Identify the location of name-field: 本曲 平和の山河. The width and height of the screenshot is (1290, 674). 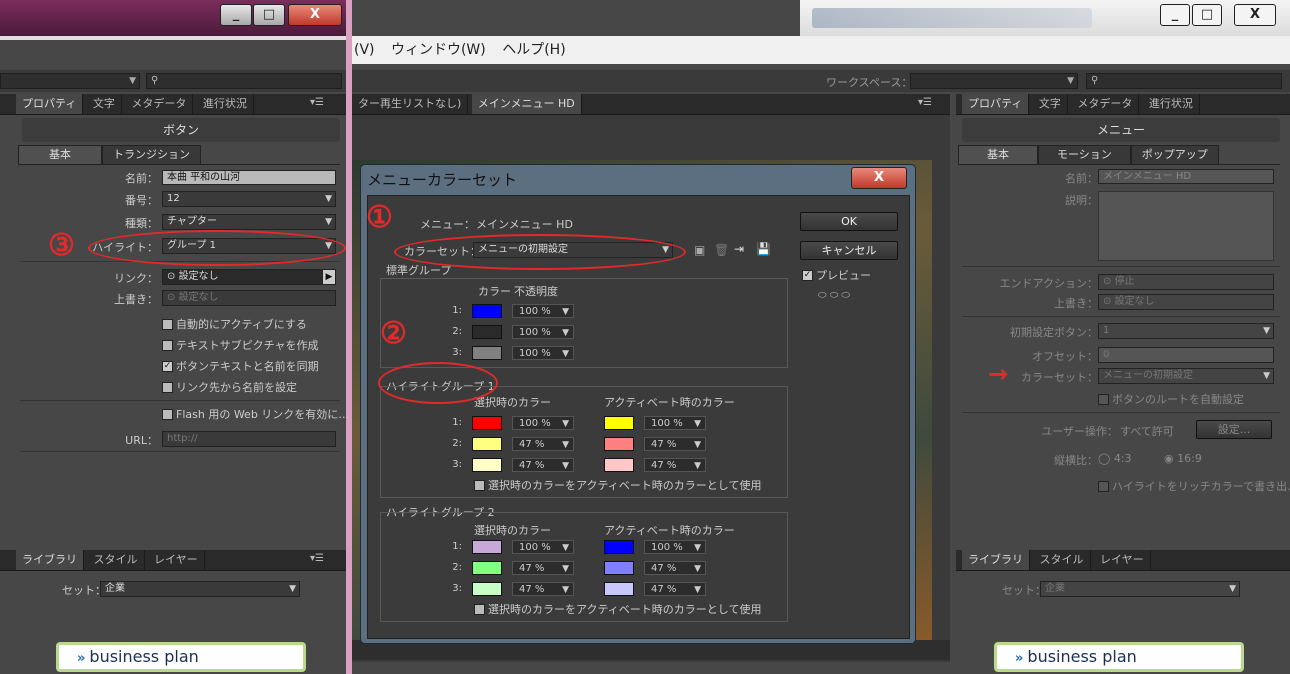
(249, 177).